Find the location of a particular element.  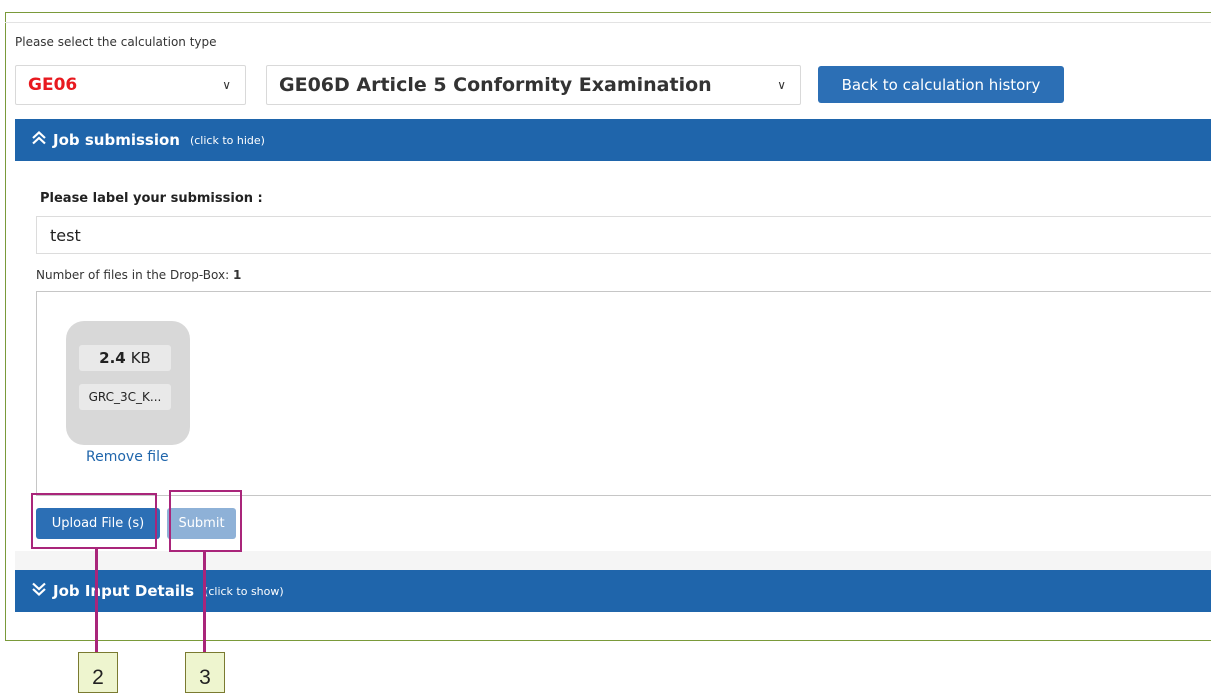

file-size-value: 2.4 is located at coordinates (112, 358).